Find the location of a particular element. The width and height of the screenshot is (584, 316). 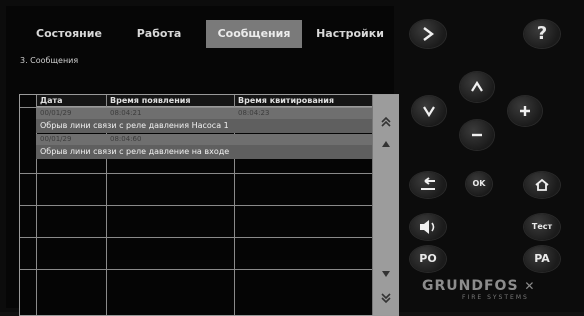

up-button is located at coordinates (477, 87).